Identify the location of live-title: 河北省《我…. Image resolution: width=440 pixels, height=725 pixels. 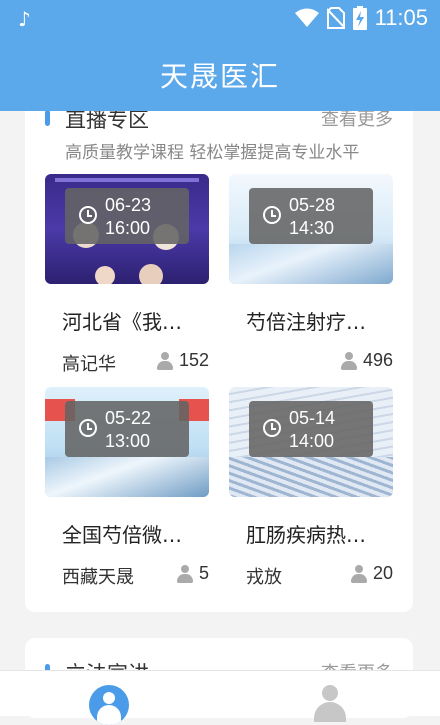
(122, 322).